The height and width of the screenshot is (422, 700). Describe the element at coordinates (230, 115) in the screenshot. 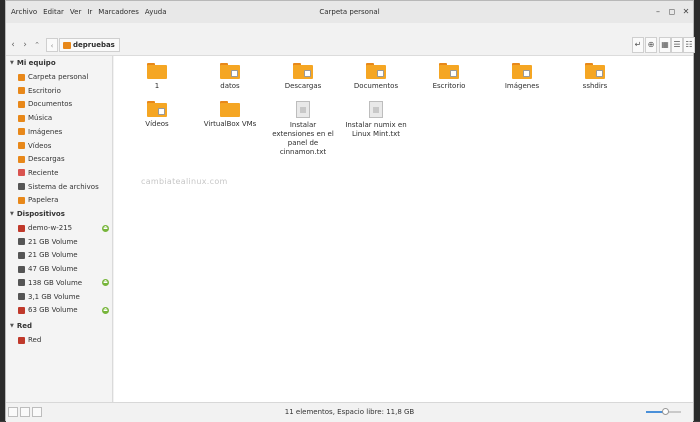

I see `folder-item: VirtualBox VMs` at that location.